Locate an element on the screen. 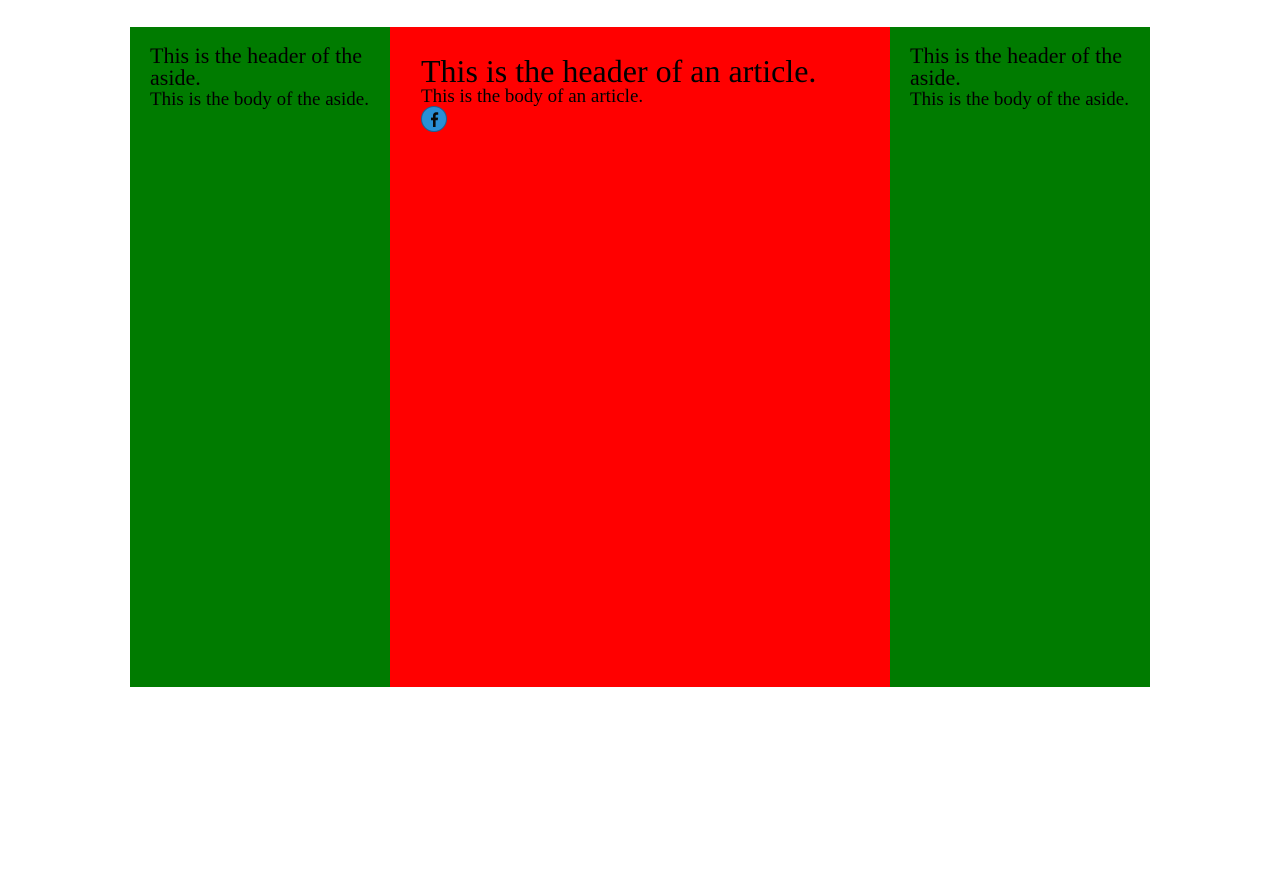  right-aside-body: This is the body of the aside. is located at coordinates (1019, 99).